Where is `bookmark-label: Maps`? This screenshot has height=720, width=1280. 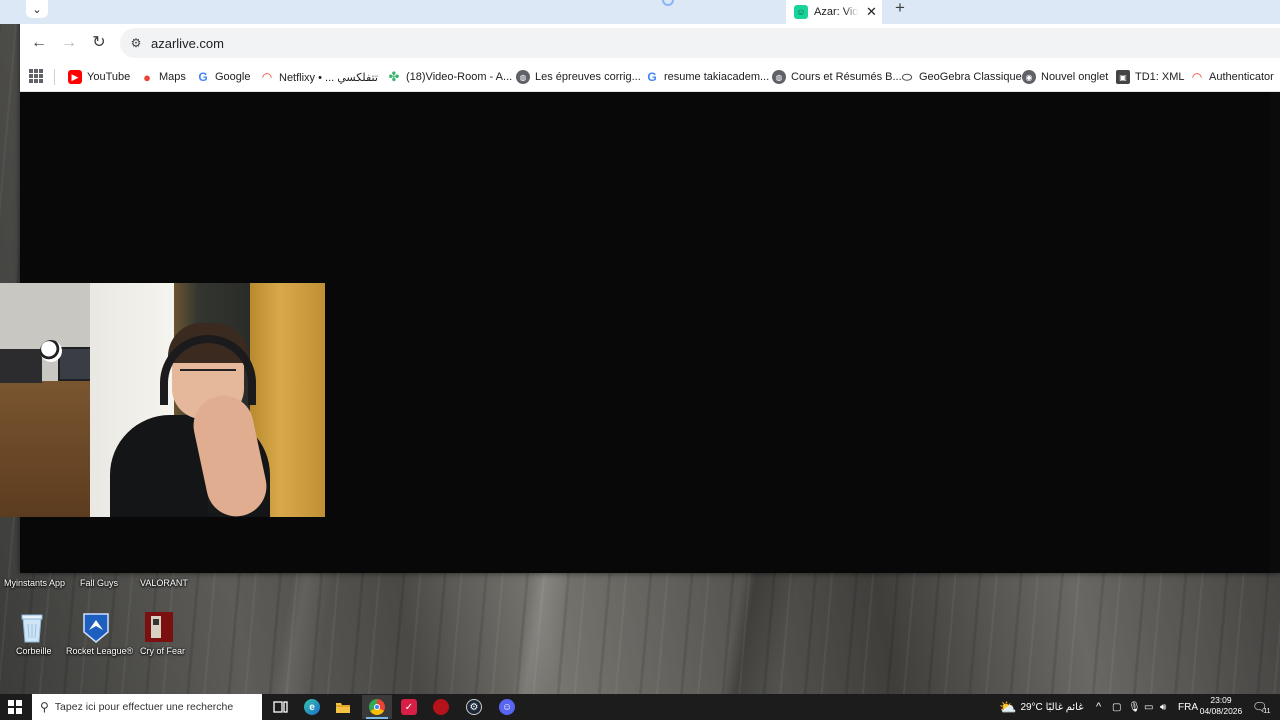 bookmark-label: Maps is located at coordinates (172, 77).